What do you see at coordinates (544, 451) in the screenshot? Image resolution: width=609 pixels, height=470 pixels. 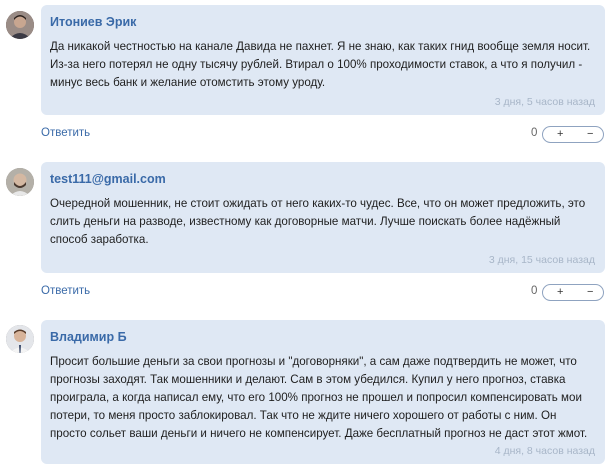 I see `comment-timestamp: 4 дня, 8 часов назад` at bounding box center [544, 451].